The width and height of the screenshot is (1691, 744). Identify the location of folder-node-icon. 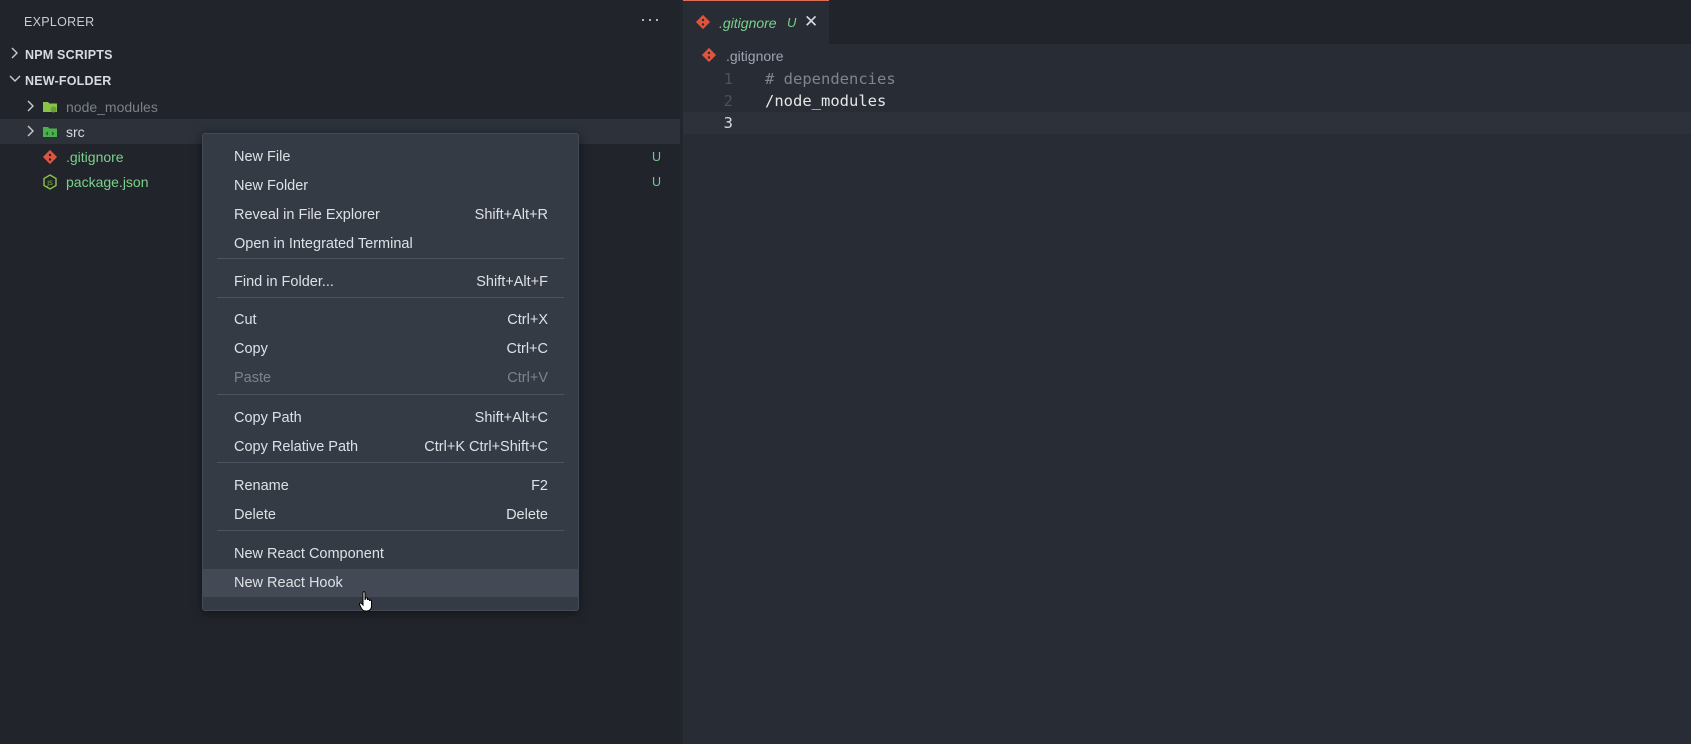
(50, 107).